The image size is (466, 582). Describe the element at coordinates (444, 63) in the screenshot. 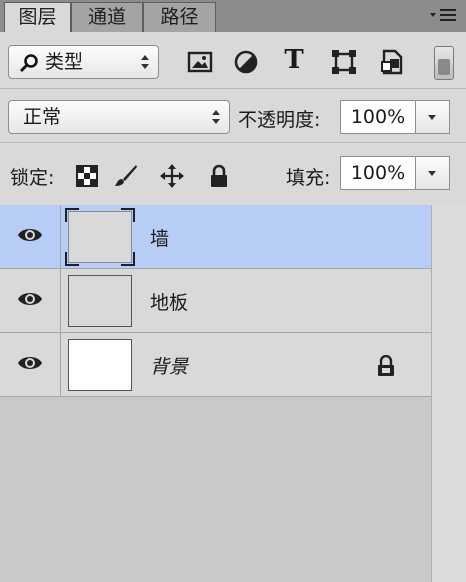

I see `filter-toggle-switch` at that location.